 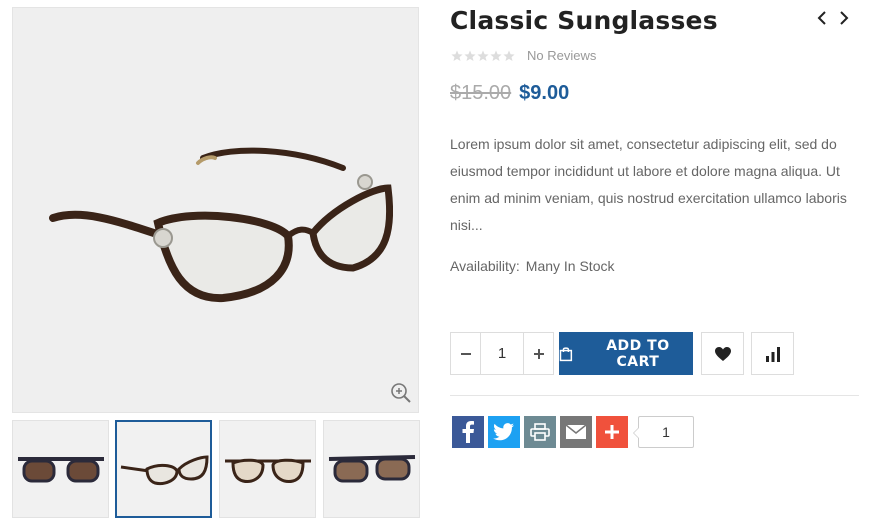 I want to click on heart-icon, so click(x=722, y=353).